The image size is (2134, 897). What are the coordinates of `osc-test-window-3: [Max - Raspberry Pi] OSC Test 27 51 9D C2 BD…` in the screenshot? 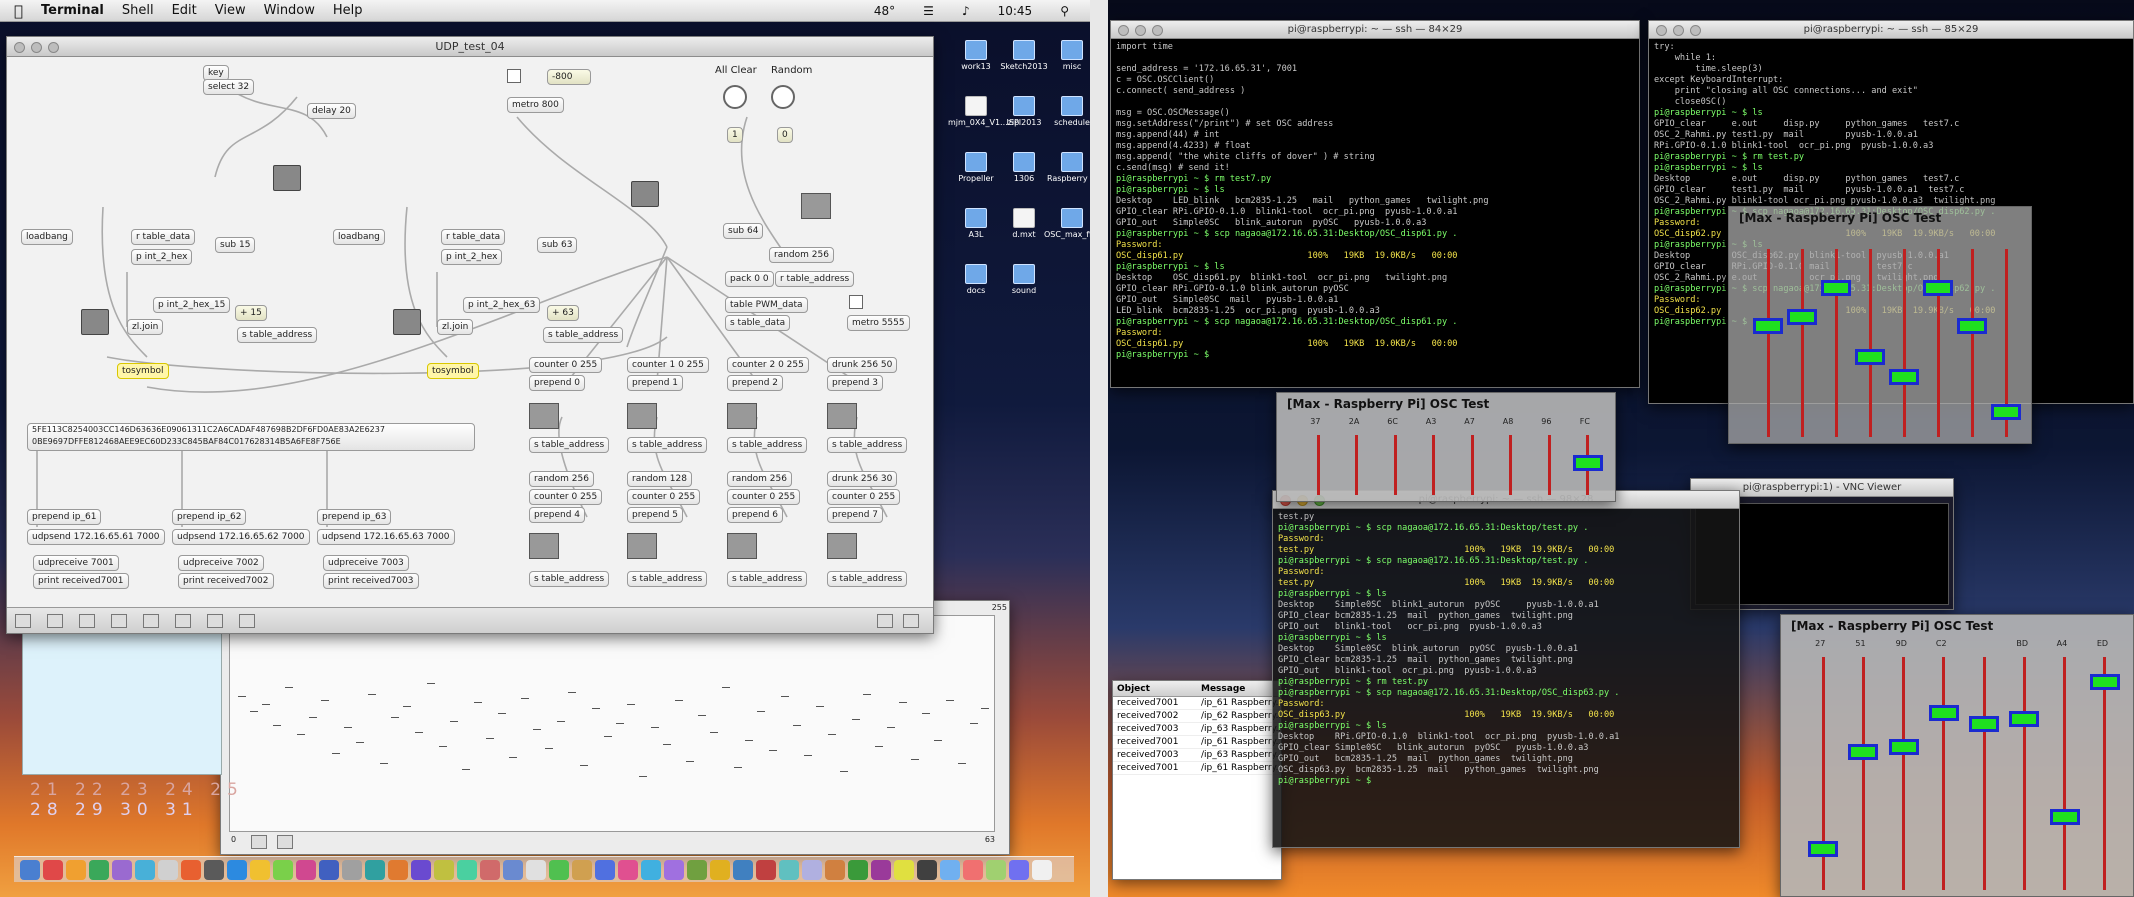 It's located at (1957, 755).